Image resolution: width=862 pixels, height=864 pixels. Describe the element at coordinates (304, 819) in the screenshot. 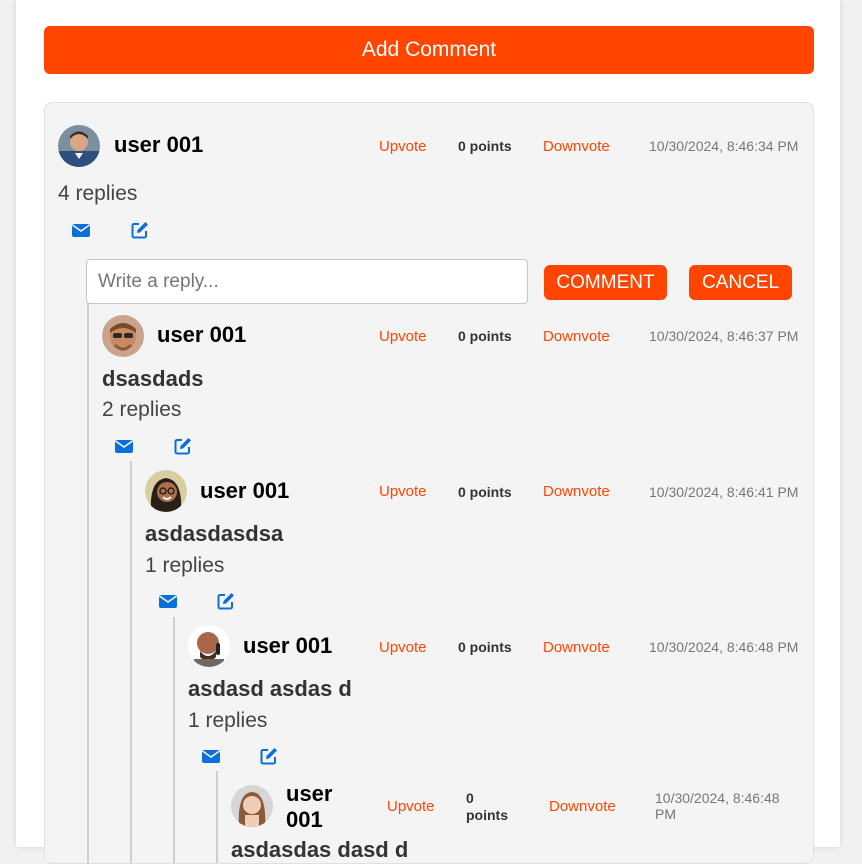

I see `username-line: 001` at that location.